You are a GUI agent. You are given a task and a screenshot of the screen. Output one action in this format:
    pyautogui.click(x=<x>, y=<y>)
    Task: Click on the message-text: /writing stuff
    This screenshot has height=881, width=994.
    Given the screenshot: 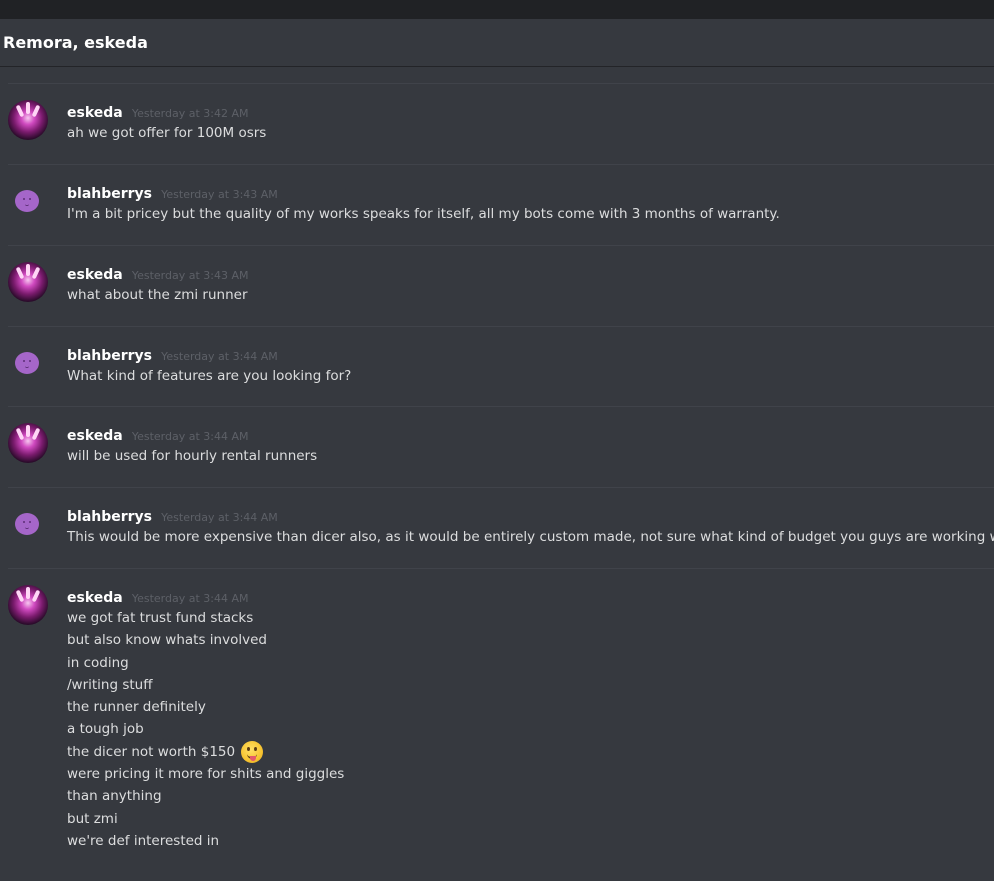 What is the action you would take?
    pyautogui.click(x=110, y=684)
    